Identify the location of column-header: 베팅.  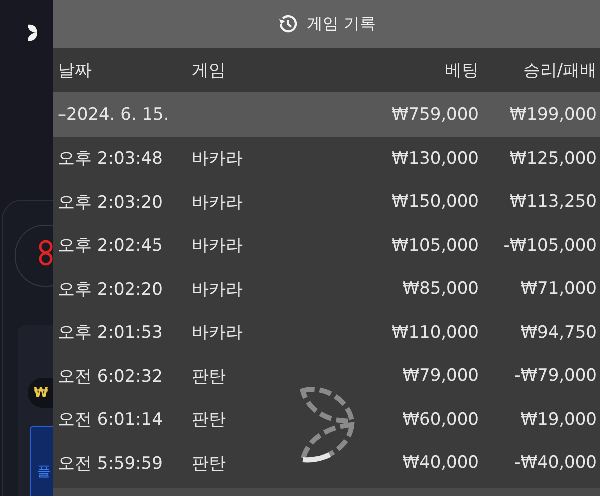
(461, 71).